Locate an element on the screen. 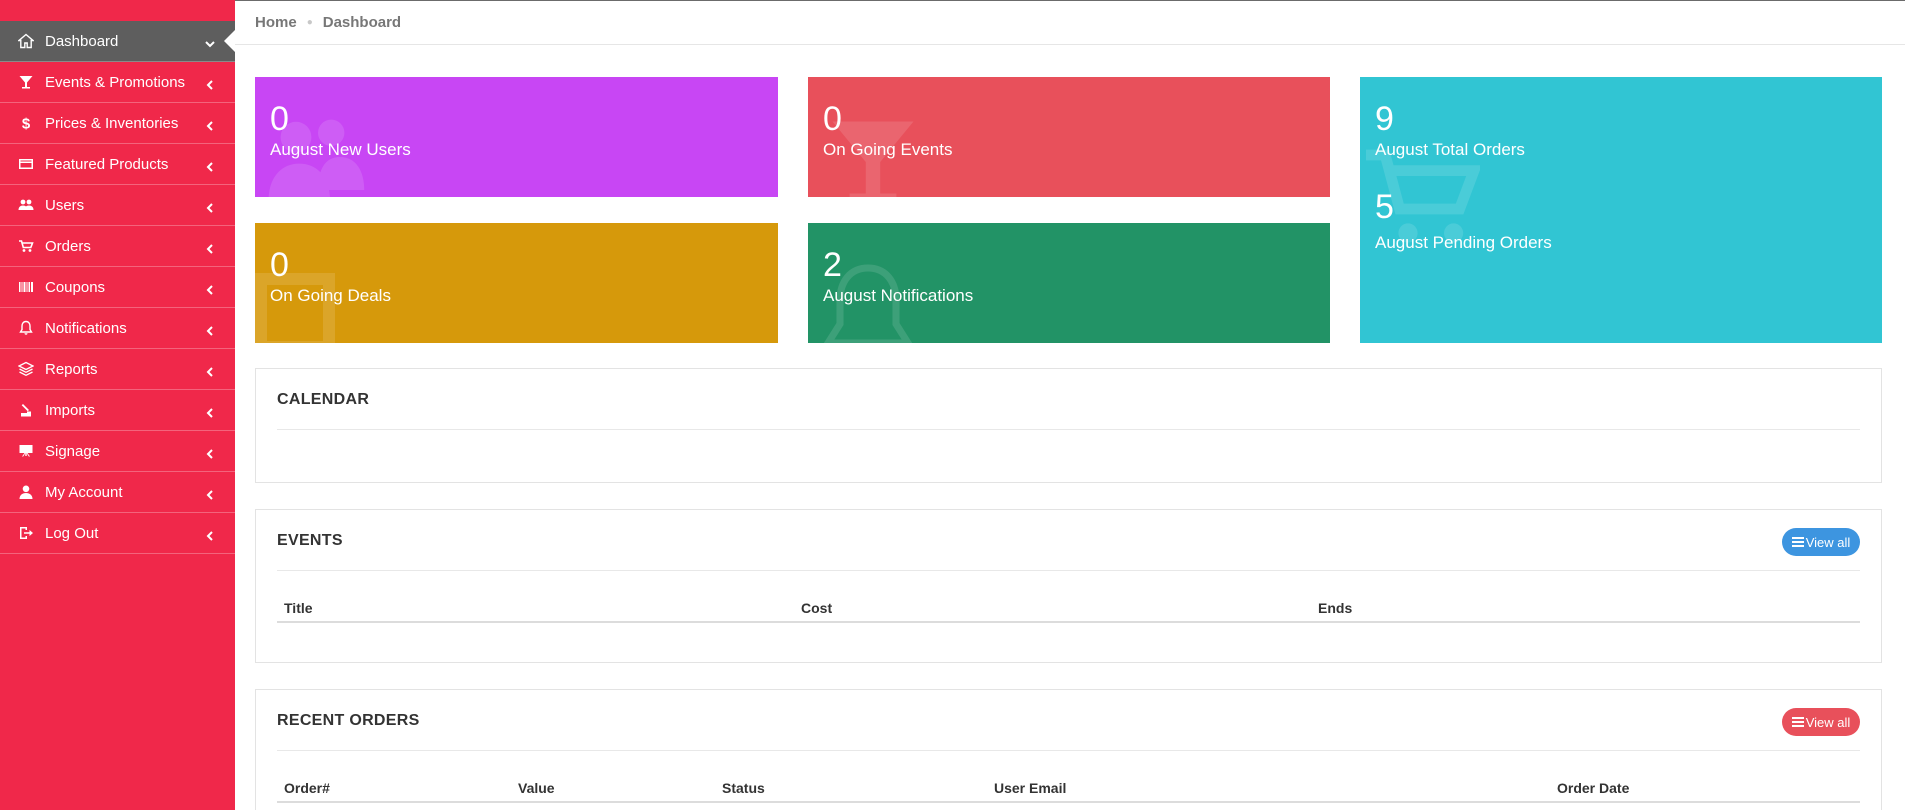 This screenshot has width=1905, height=810. sidebar-item-dashboard: Dashboard is located at coordinates (118, 41).